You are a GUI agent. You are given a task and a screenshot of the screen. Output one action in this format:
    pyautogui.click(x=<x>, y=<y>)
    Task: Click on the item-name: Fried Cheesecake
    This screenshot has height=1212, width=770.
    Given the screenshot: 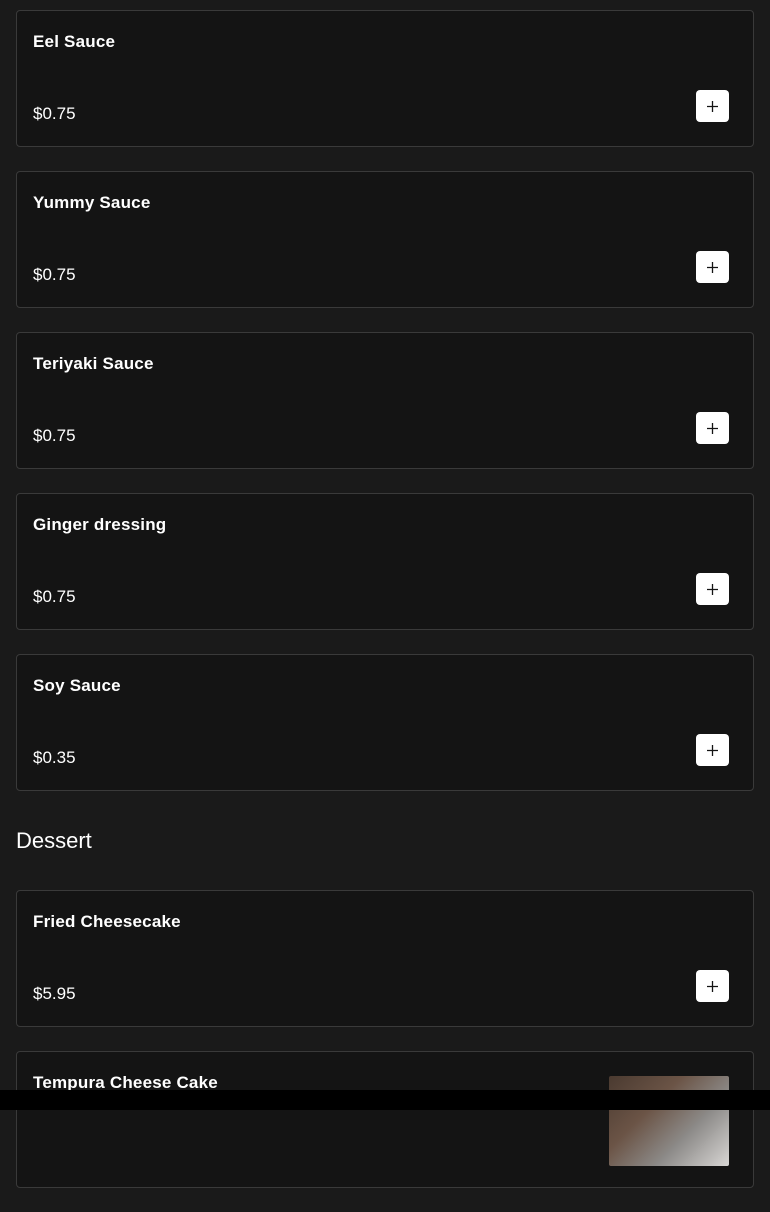 What is the action you would take?
    pyautogui.click(x=107, y=921)
    